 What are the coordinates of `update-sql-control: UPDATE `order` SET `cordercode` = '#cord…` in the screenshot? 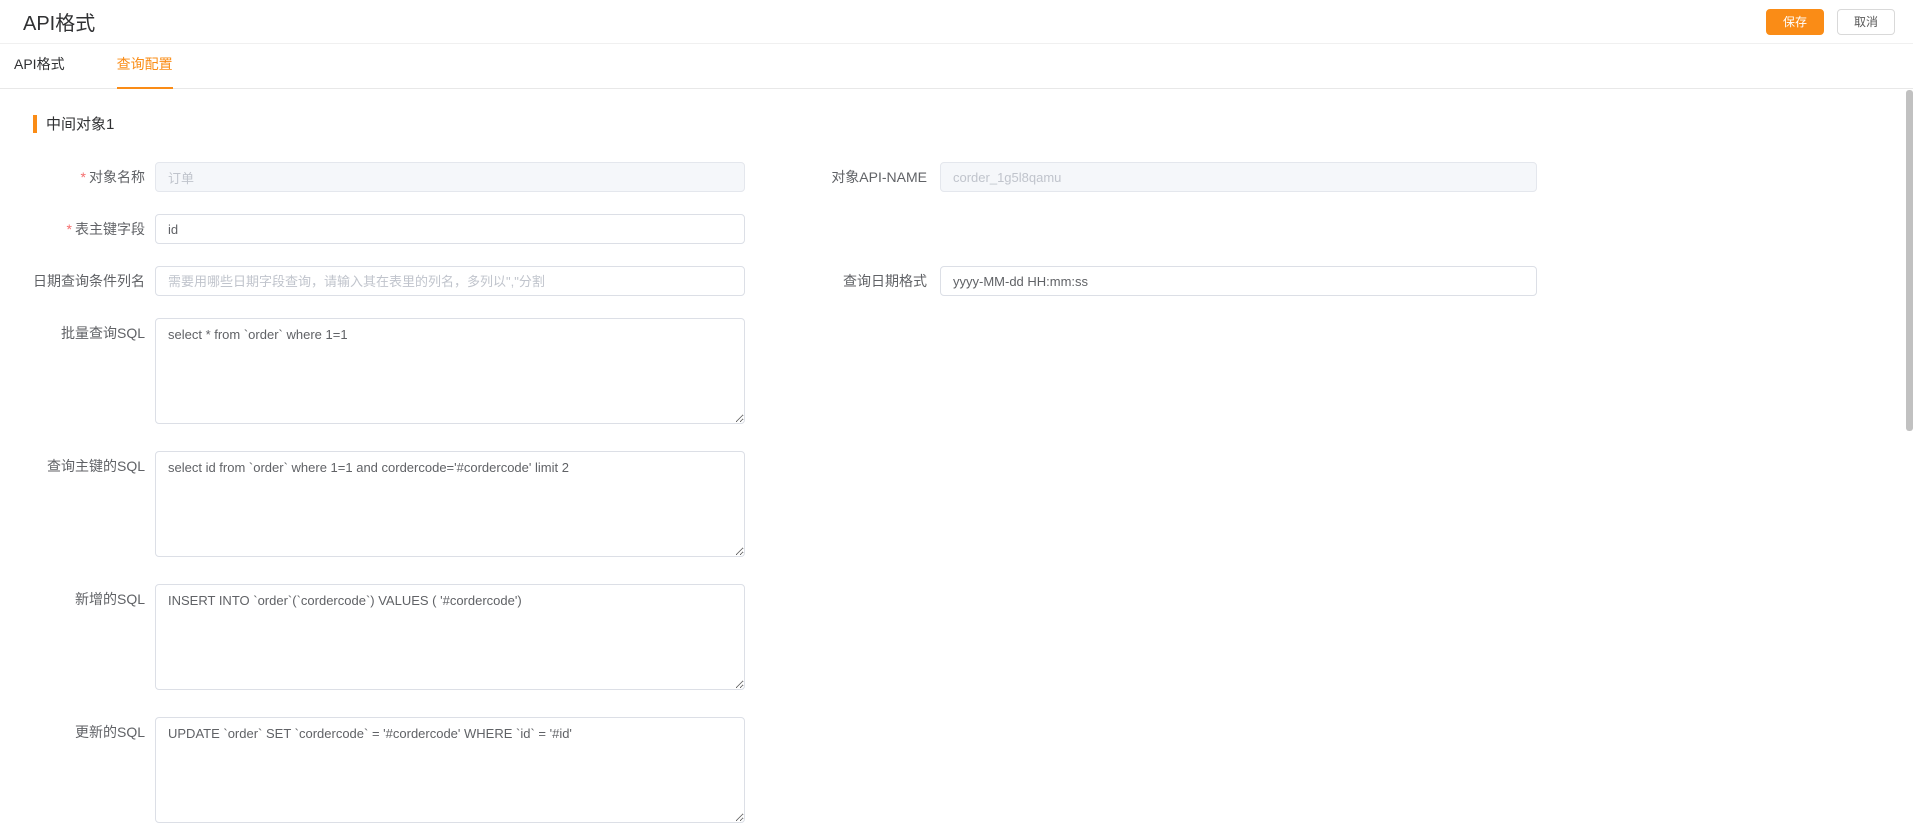 It's located at (450, 772).